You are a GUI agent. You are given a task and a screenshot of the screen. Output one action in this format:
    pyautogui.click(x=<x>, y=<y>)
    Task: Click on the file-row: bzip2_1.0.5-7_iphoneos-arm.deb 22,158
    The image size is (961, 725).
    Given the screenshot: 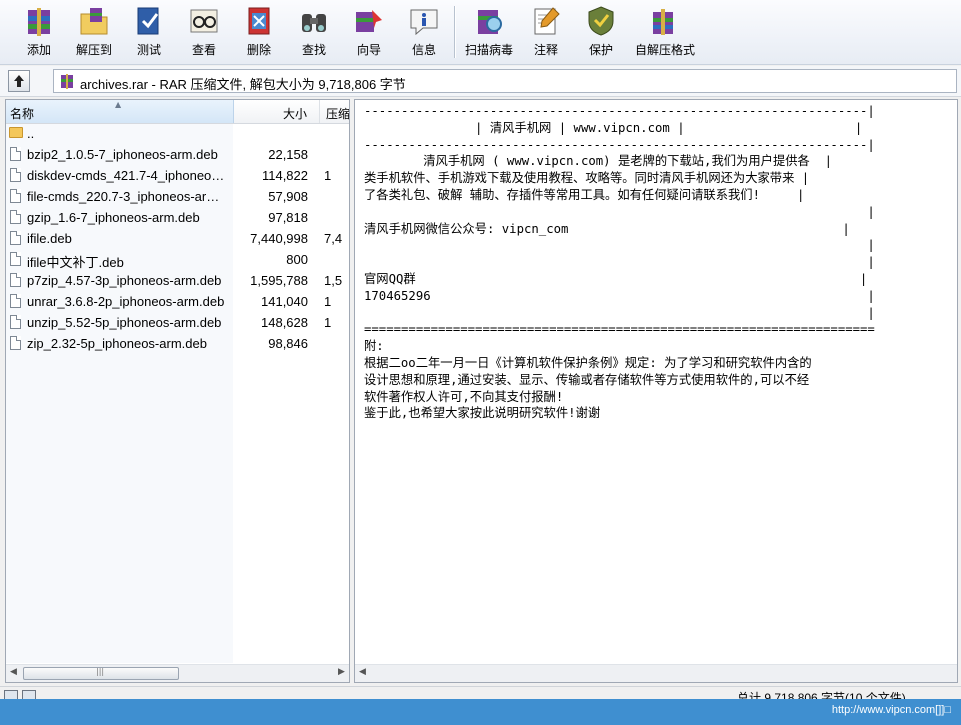 What is the action you would take?
    pyautogui.click(x=177, y=155)
    